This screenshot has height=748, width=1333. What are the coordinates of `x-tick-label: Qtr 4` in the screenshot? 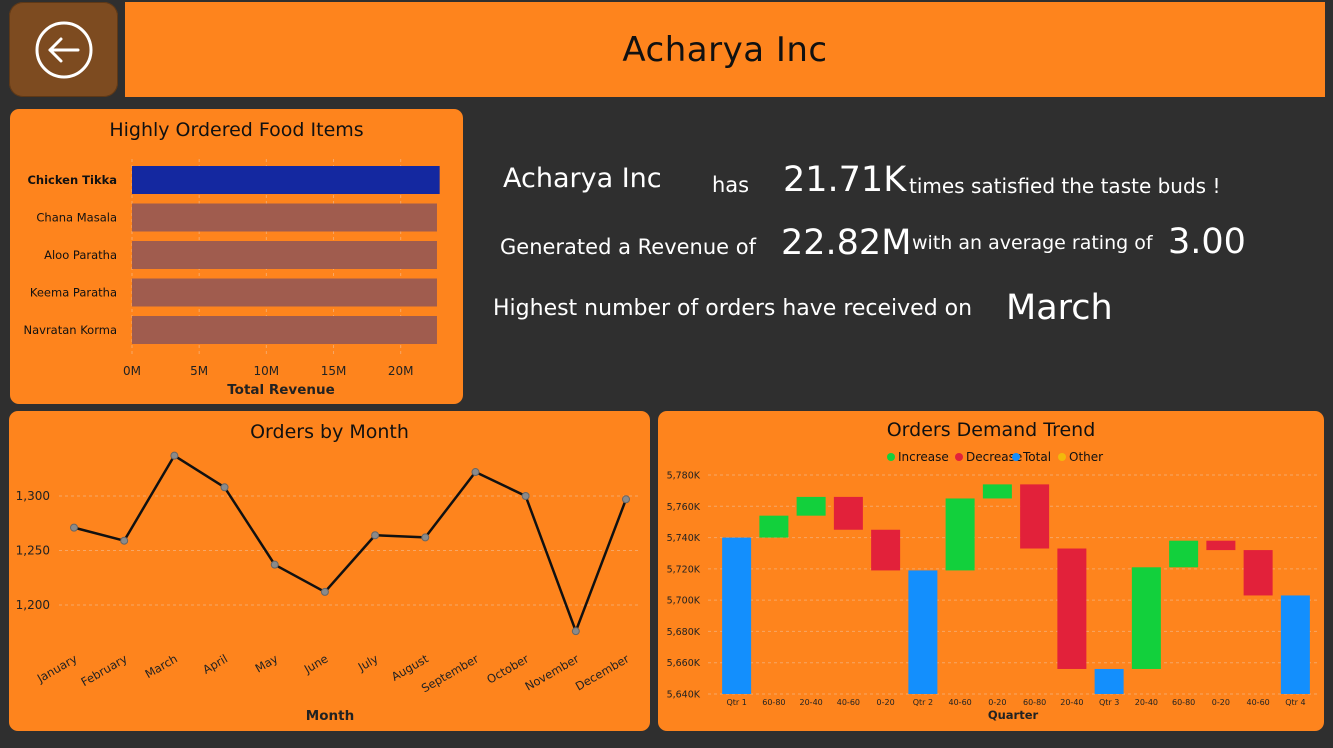 It's located at (1295, 702).